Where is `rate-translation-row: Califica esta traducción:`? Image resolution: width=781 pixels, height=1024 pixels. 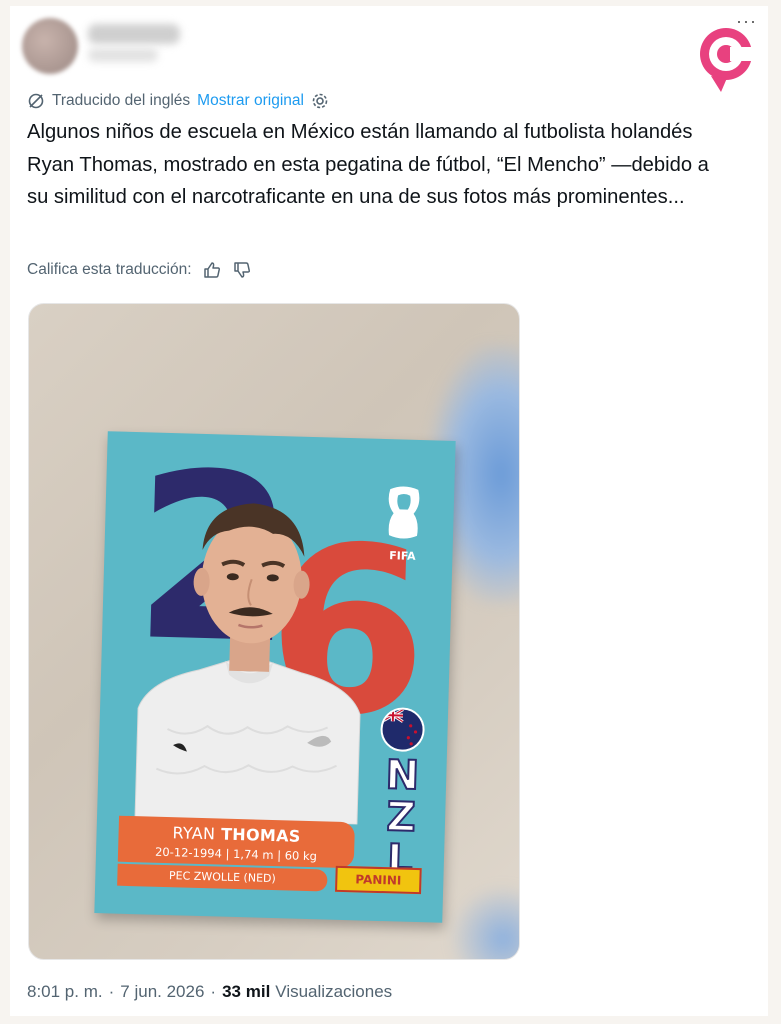 rate-translation-row: Califica esta traducción: is located at coordinates (139, 270).